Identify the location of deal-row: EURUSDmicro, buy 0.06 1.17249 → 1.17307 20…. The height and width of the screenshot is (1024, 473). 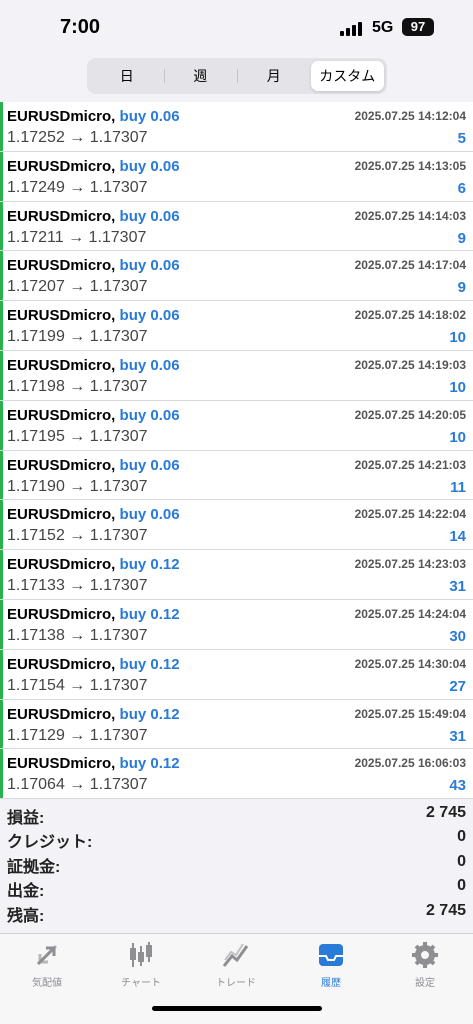
(236, 176).